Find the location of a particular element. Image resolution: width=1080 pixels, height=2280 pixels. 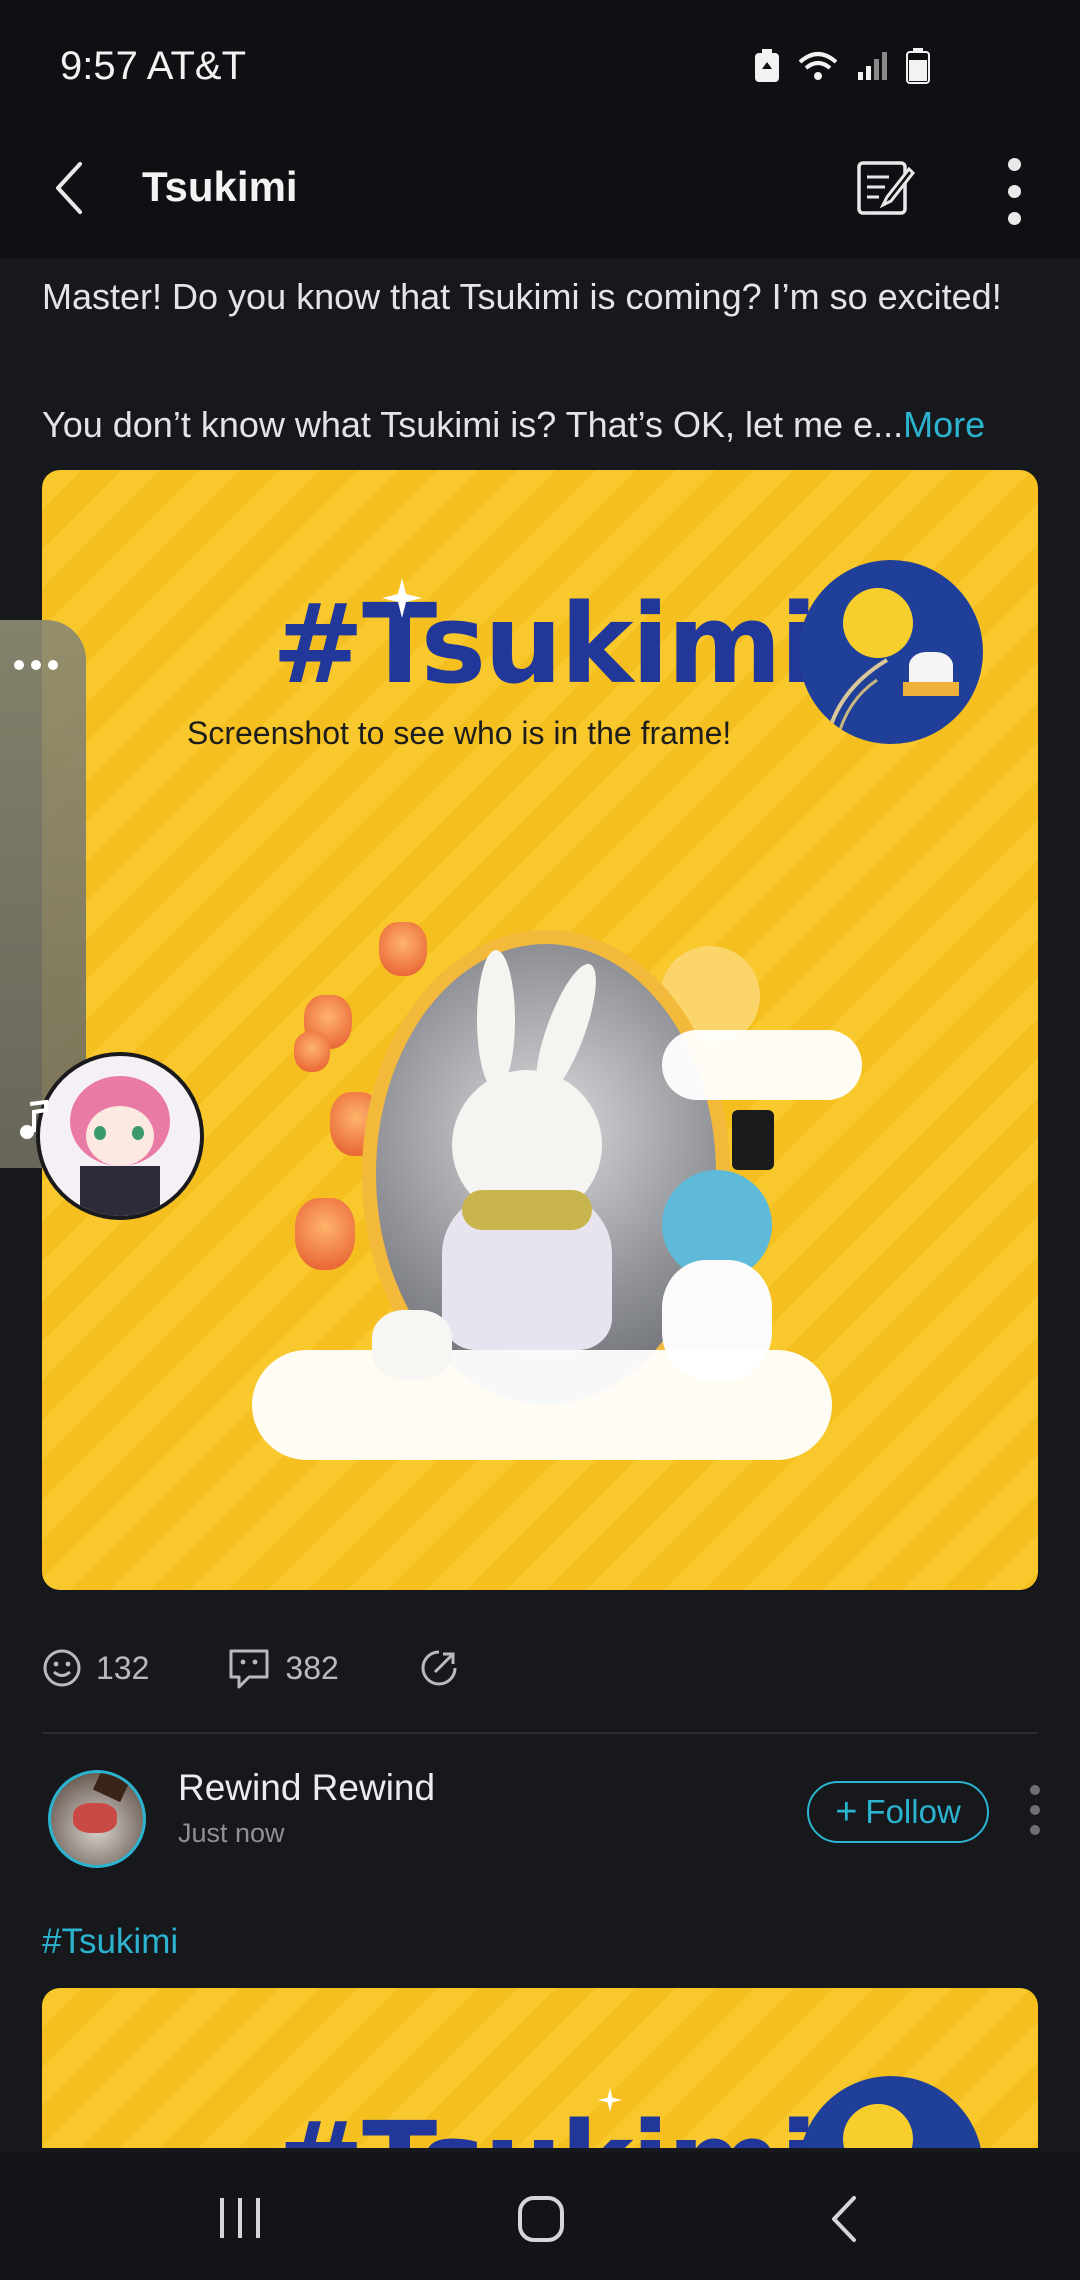

post-more-options-icon is located at coordinates (1035, 1810).